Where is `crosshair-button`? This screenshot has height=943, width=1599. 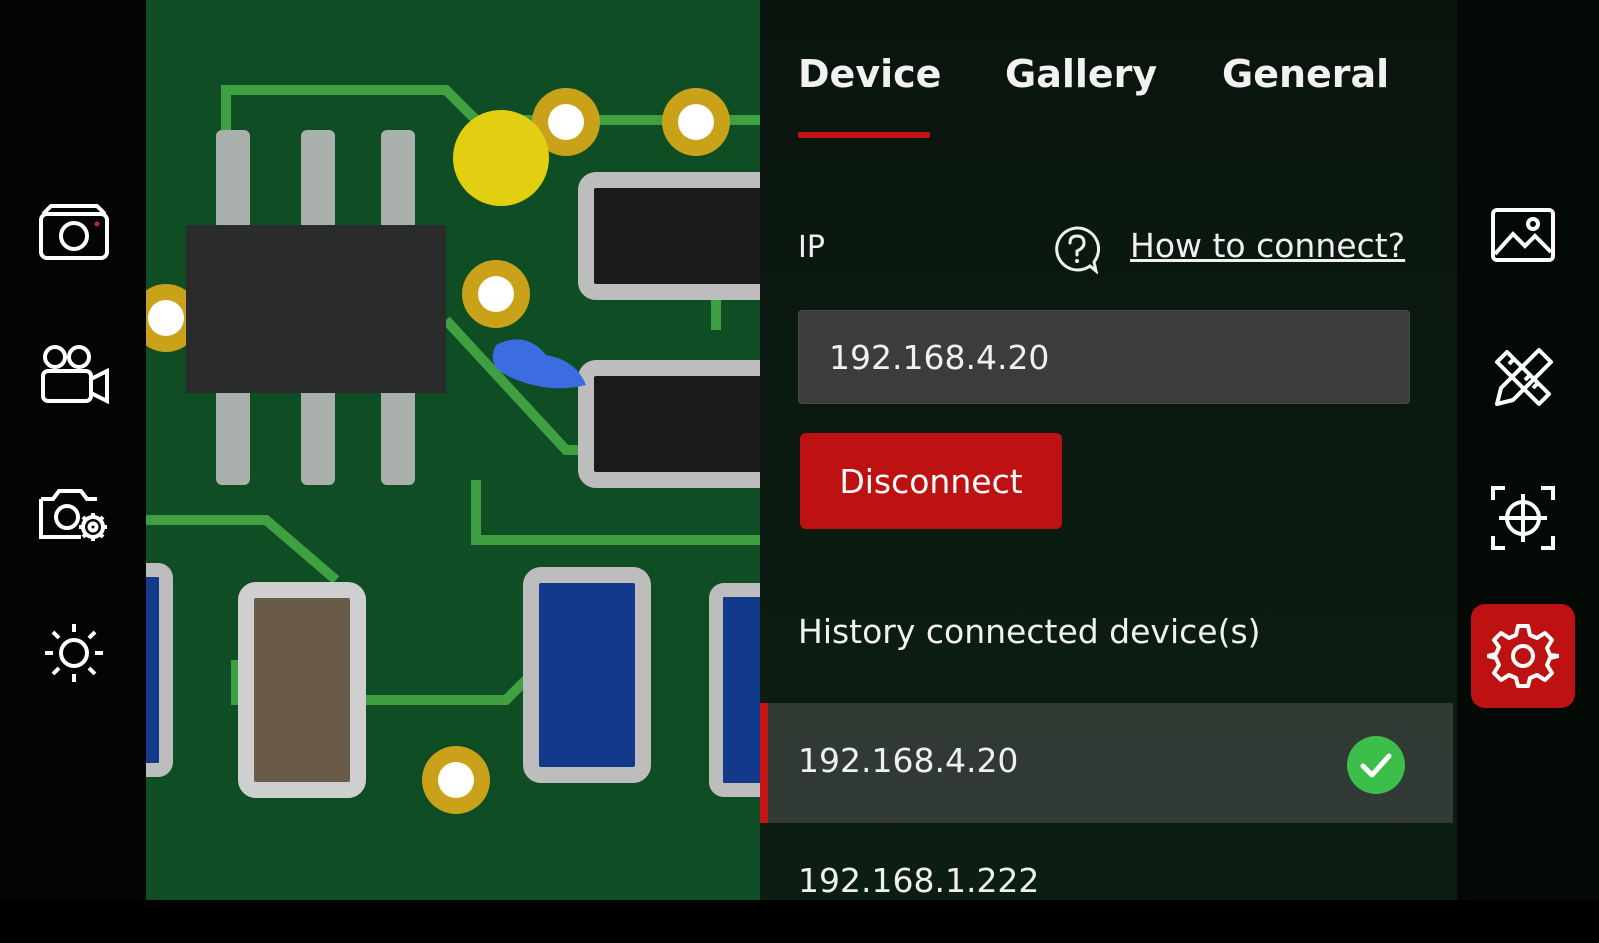 crosshair-button is located at coordinates (1523, 518).